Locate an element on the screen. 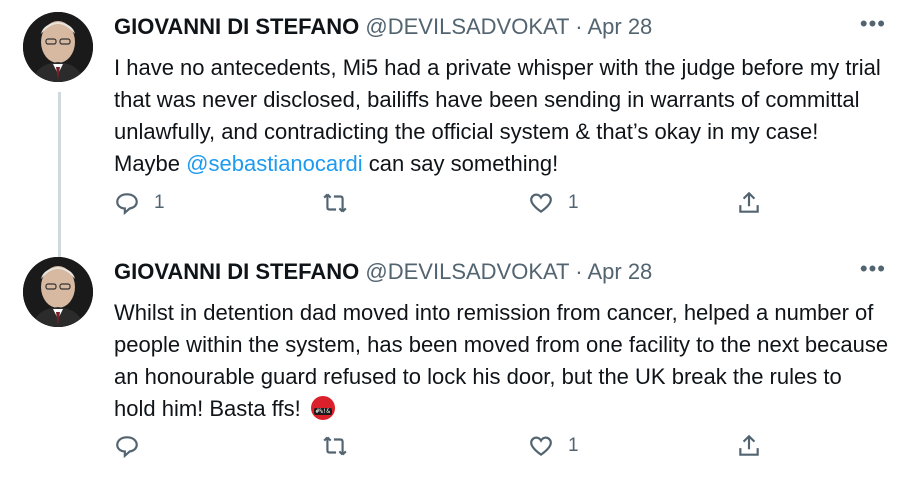 This screenshot has height=480, width=900. reply-count: 1 is located at coordinates (159, 202).